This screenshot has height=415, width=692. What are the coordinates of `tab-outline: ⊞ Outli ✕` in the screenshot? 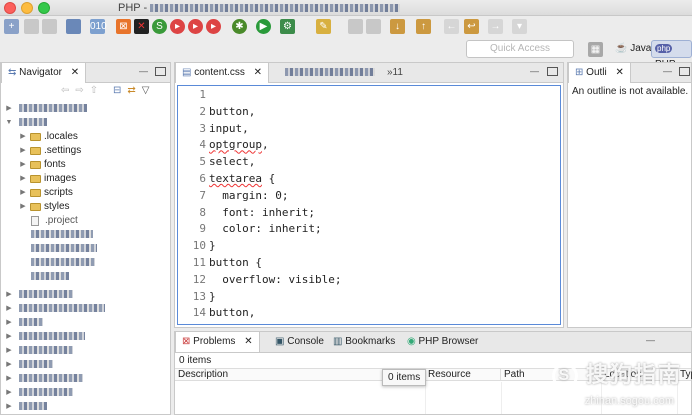 It's located at (599, 73).